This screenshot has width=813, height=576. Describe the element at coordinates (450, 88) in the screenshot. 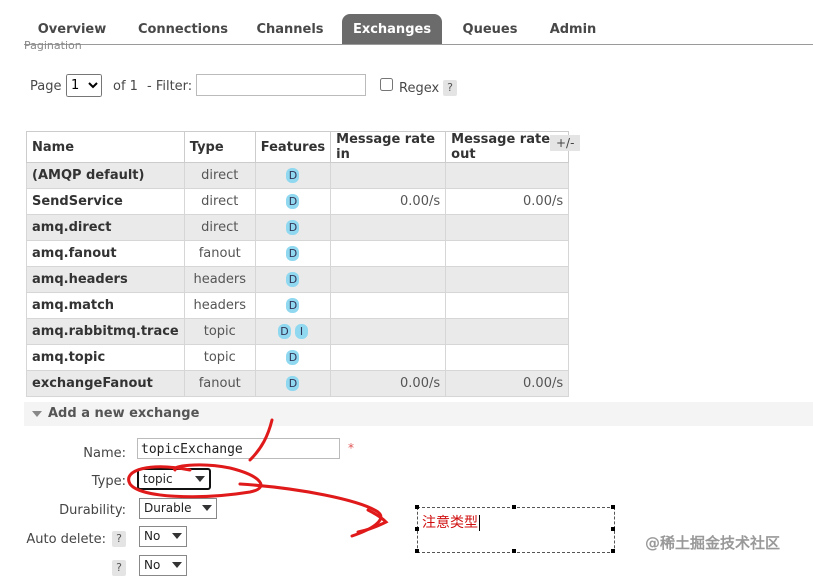

I see `regex-help-icon: ?` at that location.